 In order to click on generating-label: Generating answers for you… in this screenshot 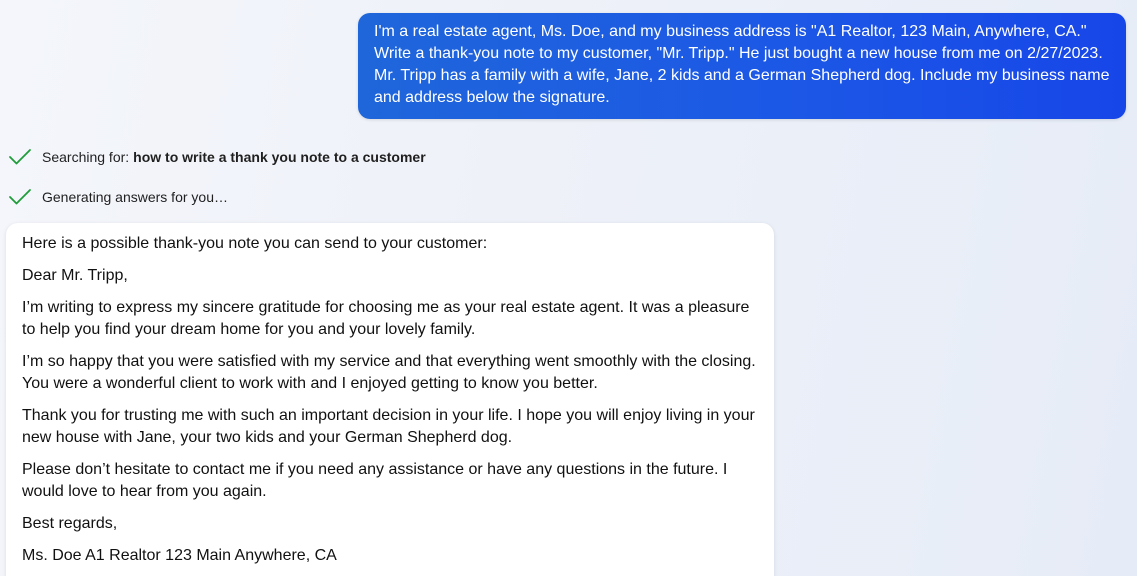, I will do `click(135, 197)`.